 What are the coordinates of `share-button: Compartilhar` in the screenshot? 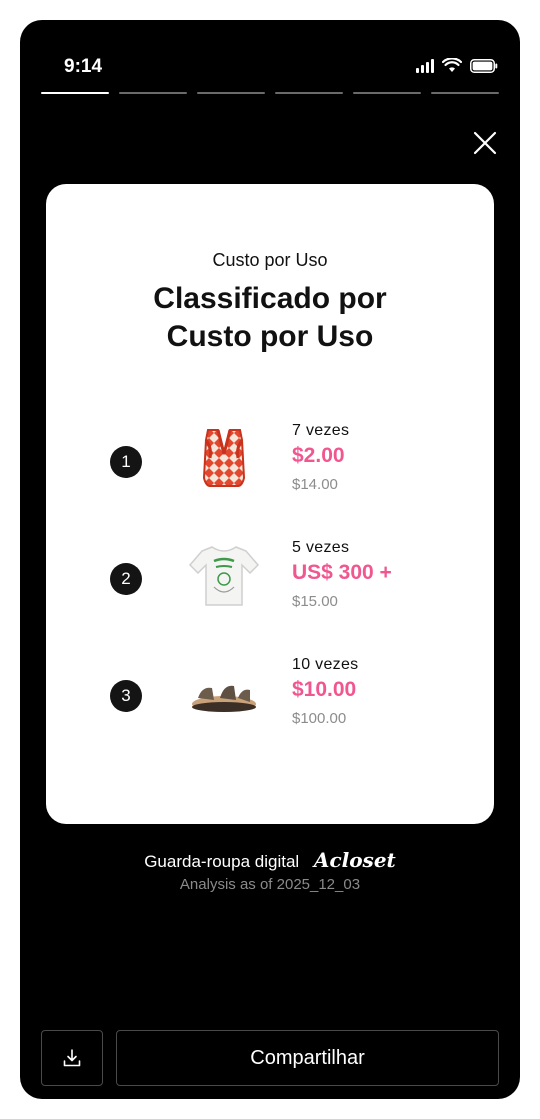 It's located at (307, 1058).